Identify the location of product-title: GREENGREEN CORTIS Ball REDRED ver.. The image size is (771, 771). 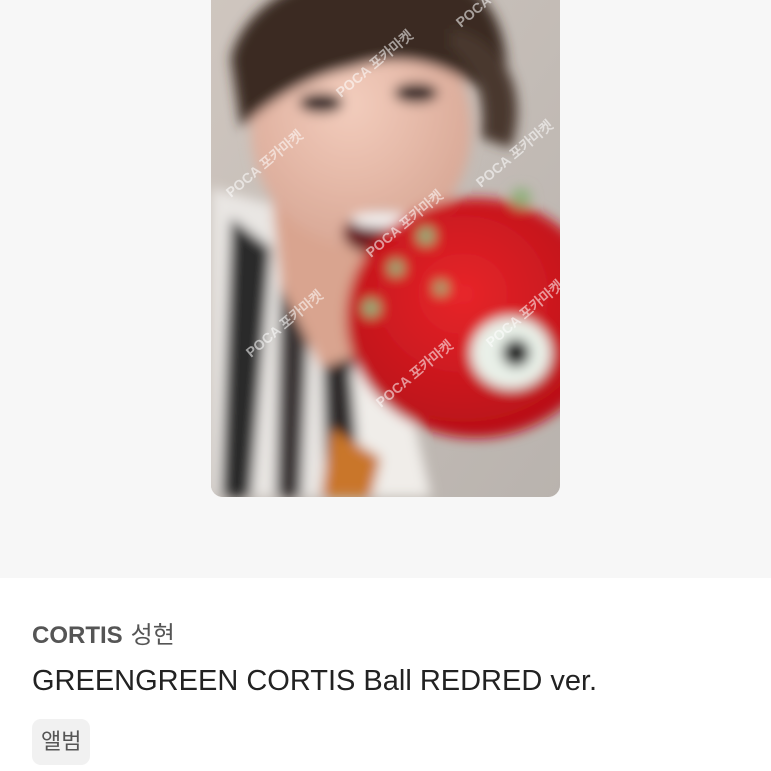
(315, 681).